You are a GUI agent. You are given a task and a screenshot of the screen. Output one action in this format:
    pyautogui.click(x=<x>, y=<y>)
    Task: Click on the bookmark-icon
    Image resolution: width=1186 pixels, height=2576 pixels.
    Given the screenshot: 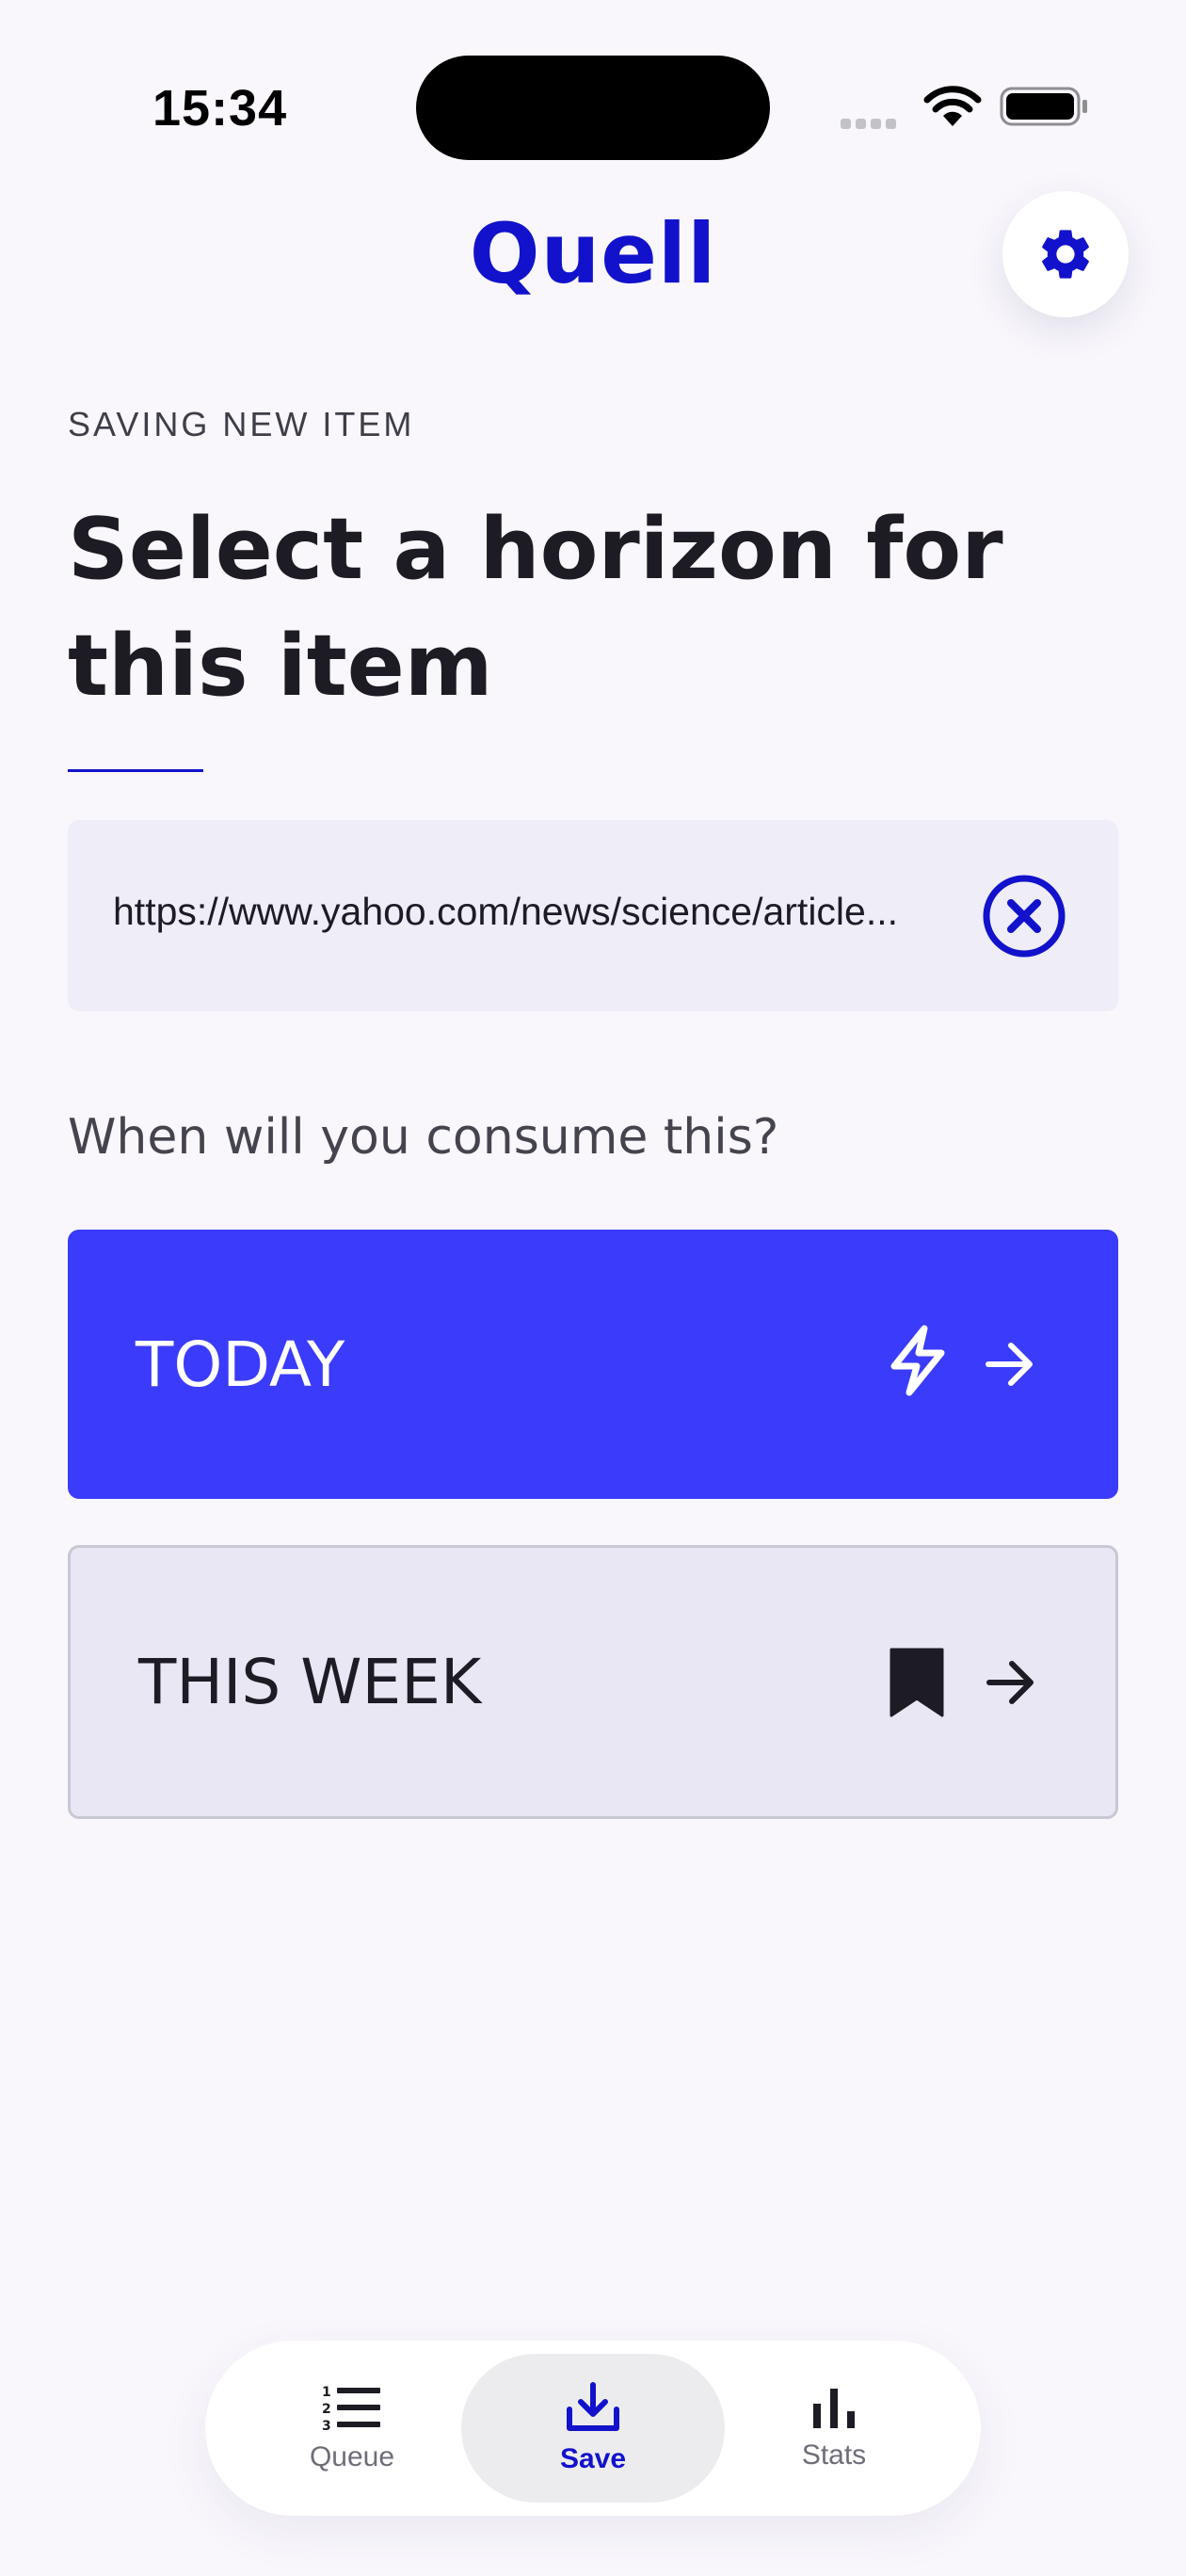 What is the action you would take?
    pyautogui.click(x=917, y=1682)
    